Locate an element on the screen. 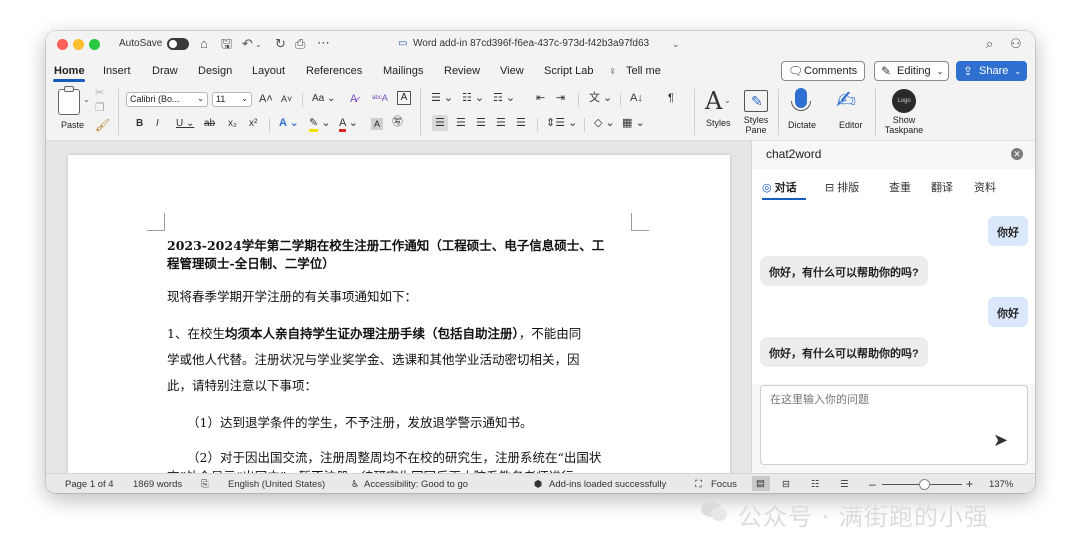  strikethrough-button: ab is located at coordinates (209, 124).